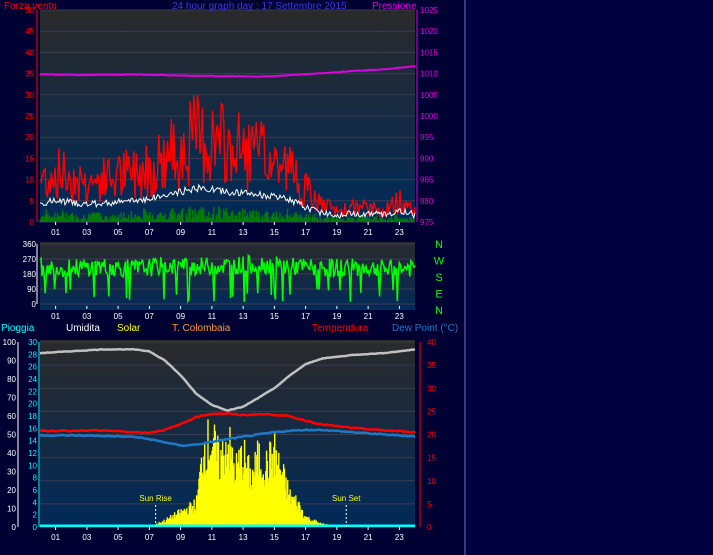  I want to click on wind-y-tick-label: 30, so click(29, 95).